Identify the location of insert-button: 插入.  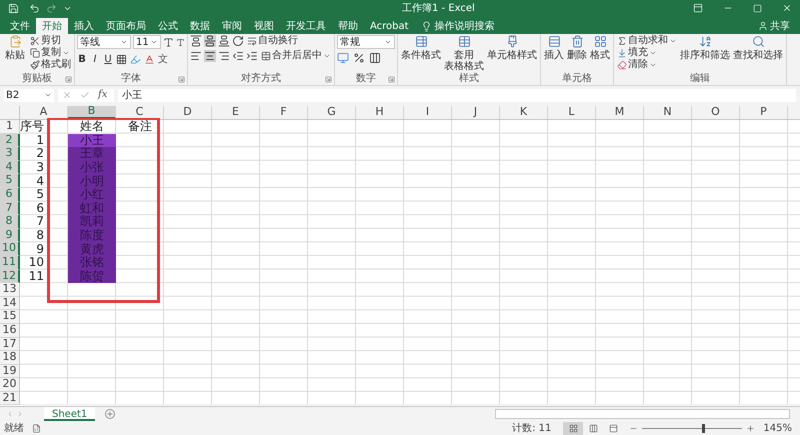
(554, 53).